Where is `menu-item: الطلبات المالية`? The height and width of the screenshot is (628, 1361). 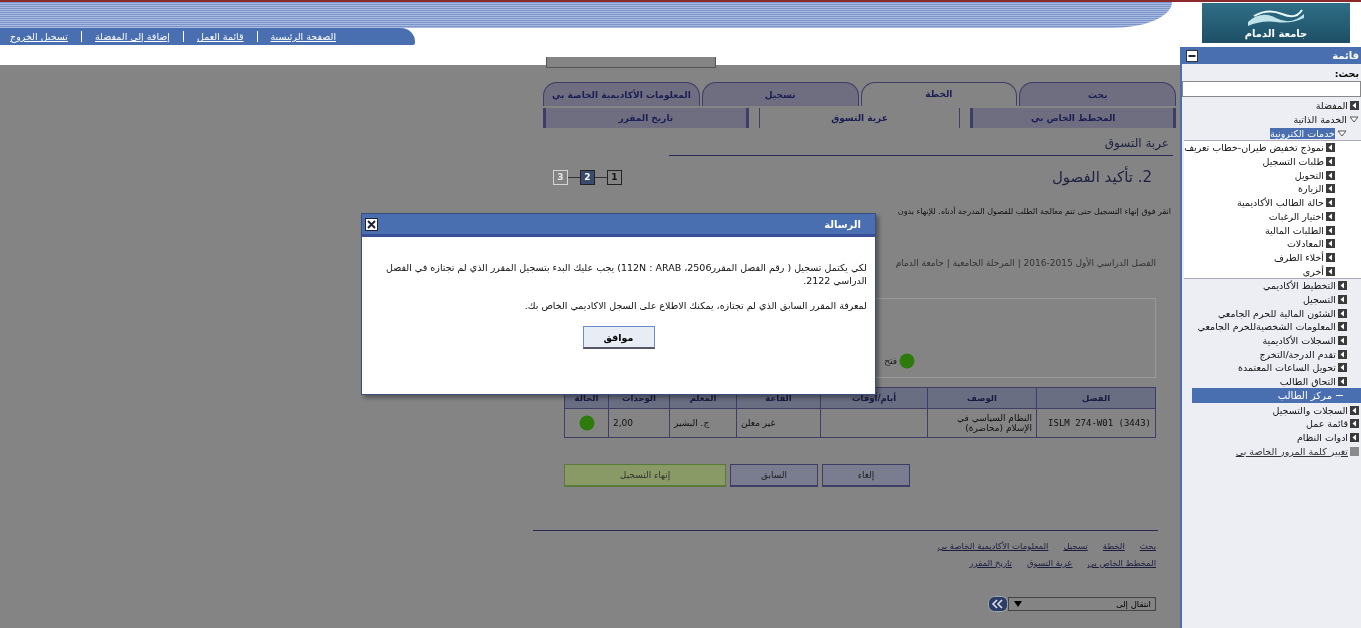 menu-item: الطلبات المالية is located at coordinates (1294, 230).